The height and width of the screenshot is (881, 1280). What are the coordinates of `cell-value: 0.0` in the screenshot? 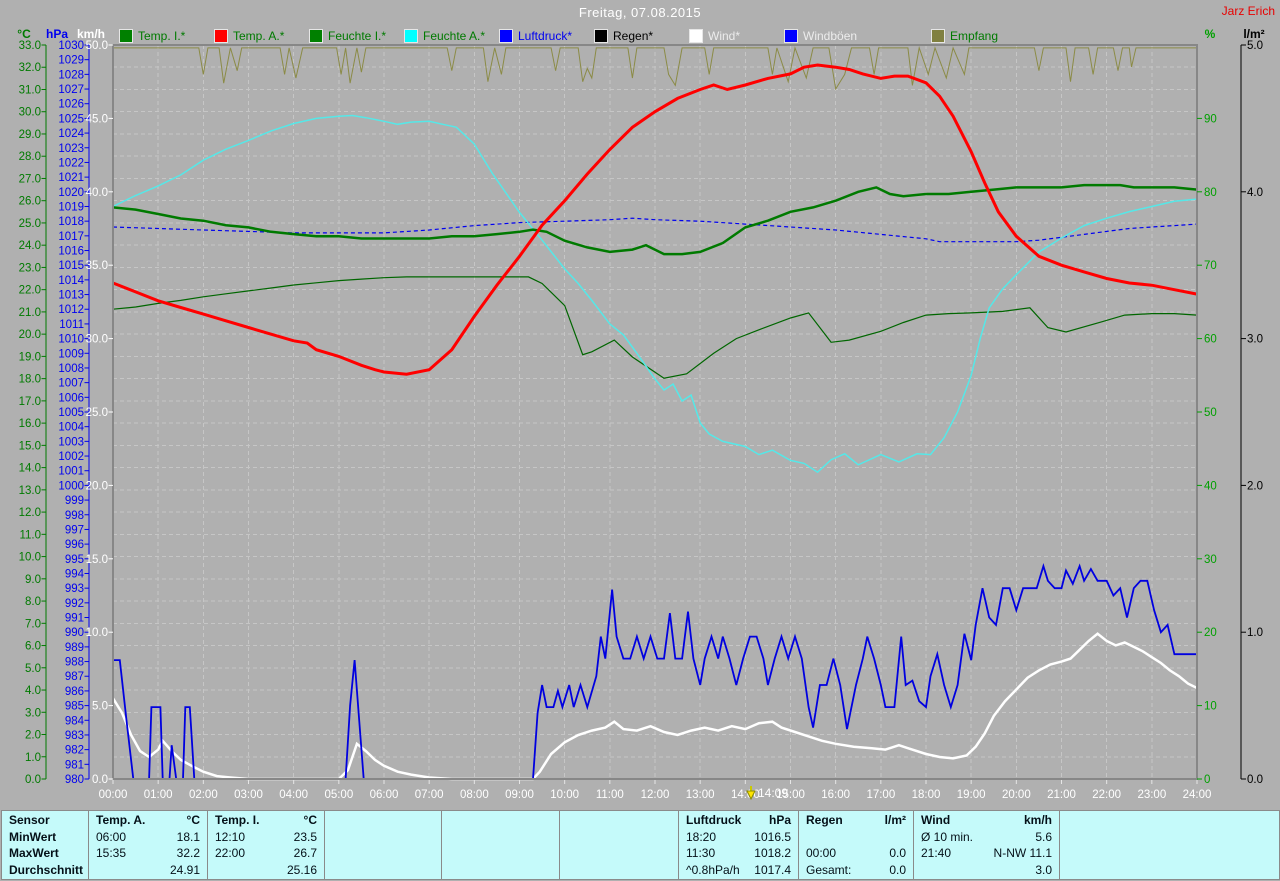 It's located at (897, 853).